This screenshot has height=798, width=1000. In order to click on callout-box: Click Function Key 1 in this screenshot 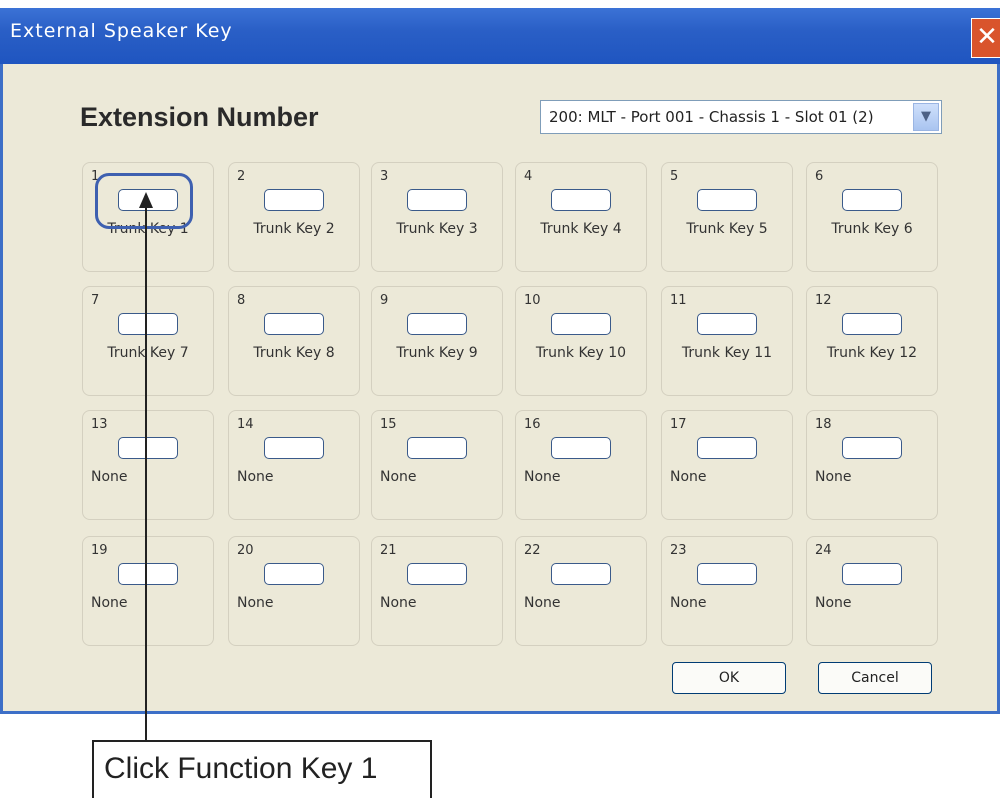, I will do `click(262, 769)`.